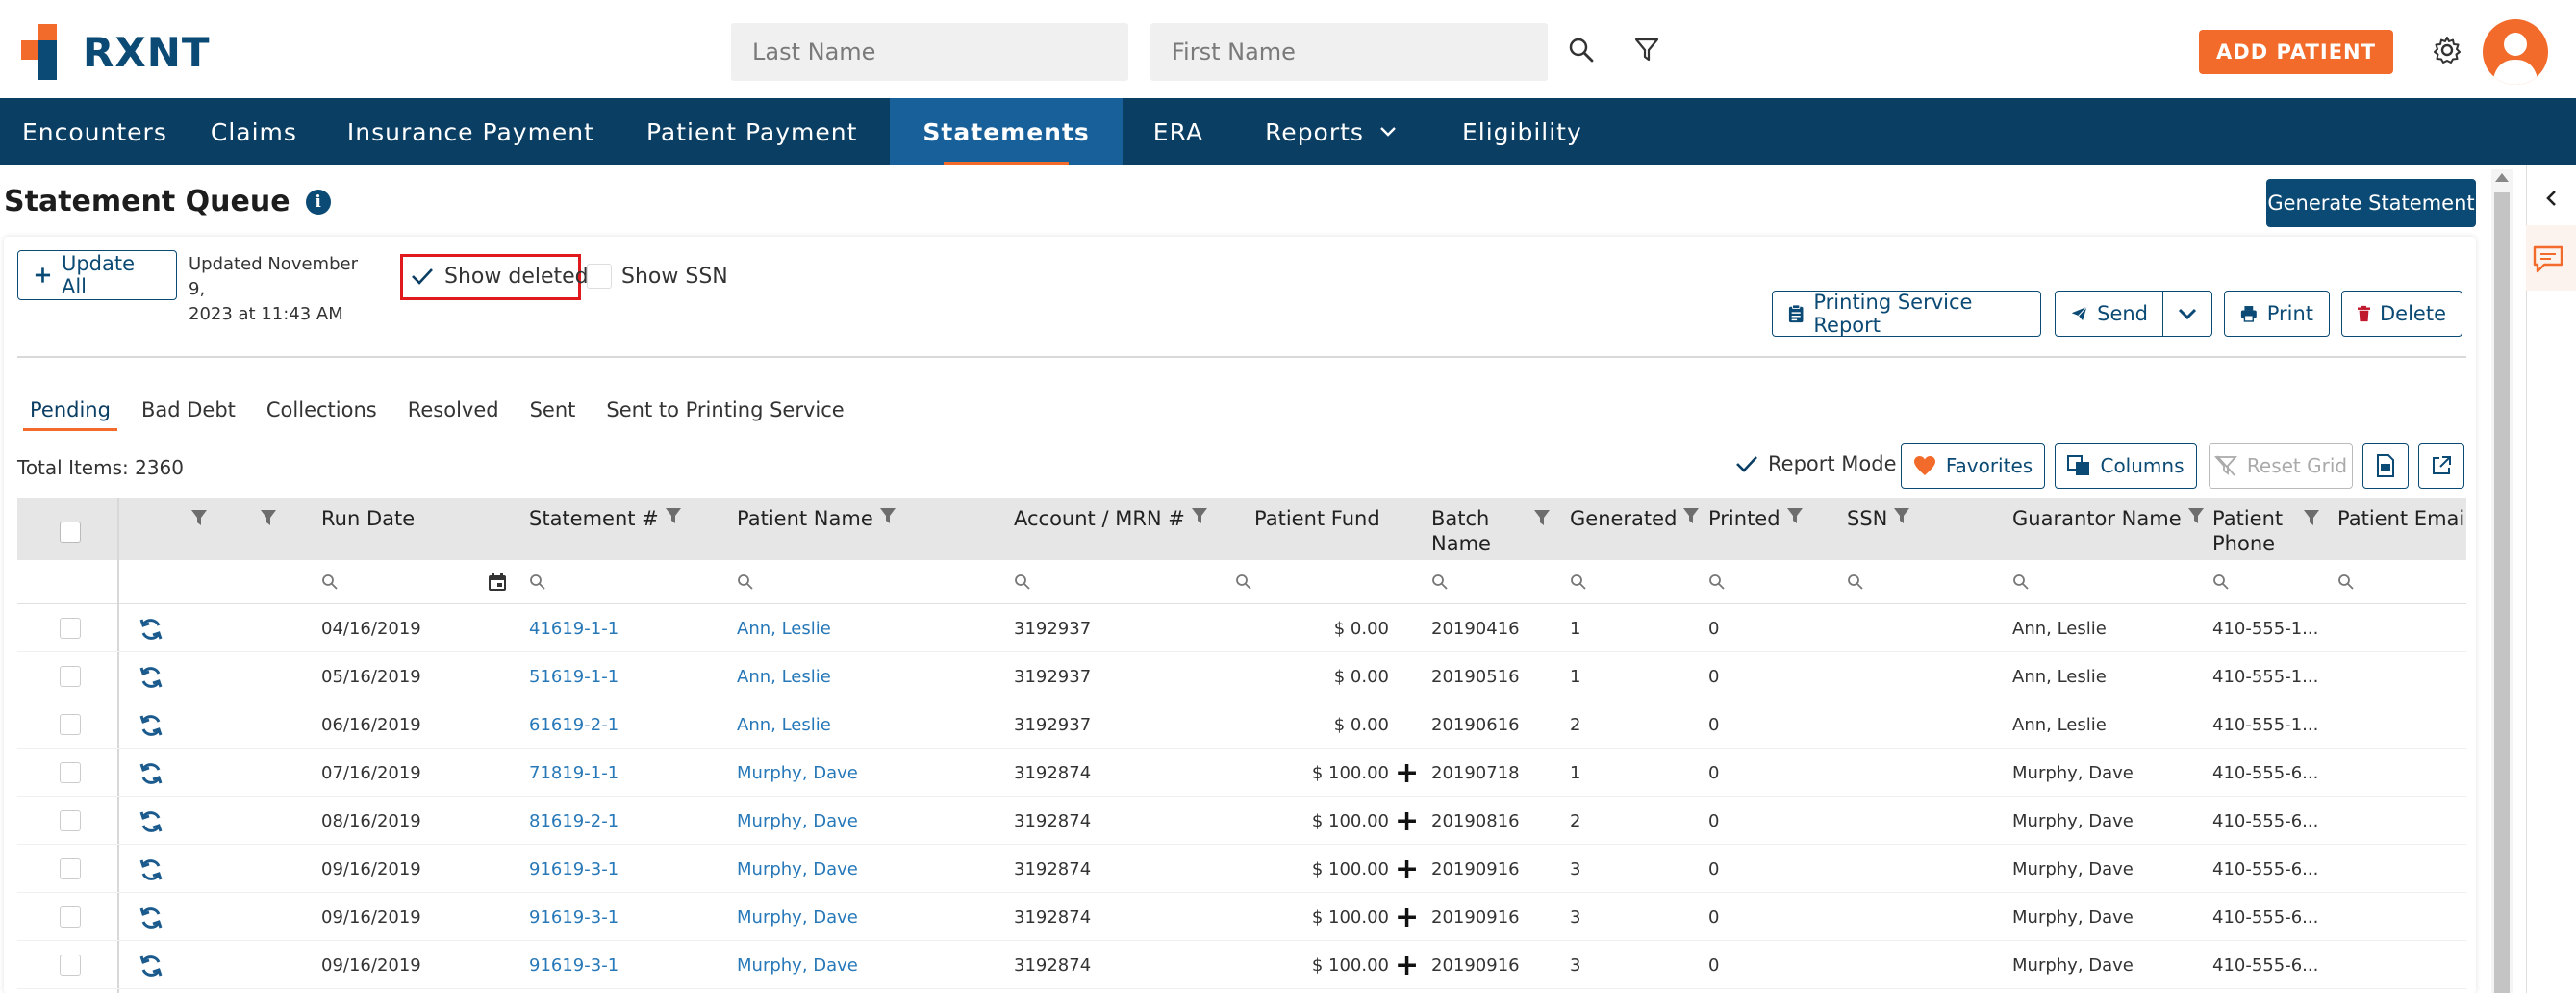  I want to click on cell-statement-link: 61619-2-1, so click(574, 725).